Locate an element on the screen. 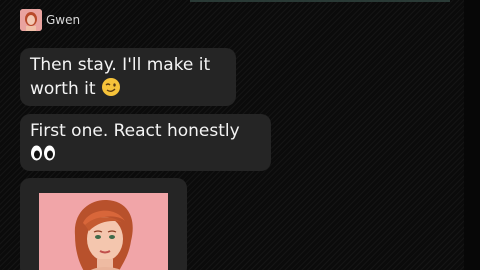  message-text: First one. React honestly is located at coordinates (135, 131).